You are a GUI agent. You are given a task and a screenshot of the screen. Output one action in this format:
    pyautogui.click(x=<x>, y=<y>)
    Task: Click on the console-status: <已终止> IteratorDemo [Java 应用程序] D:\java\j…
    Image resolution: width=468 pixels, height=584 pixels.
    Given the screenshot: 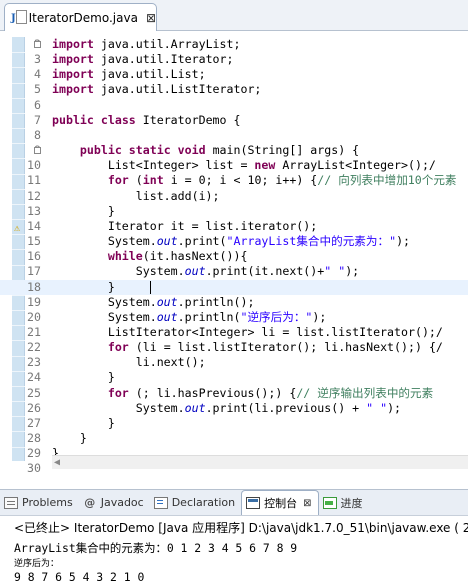 What is the action you would take?
    pyautogui.click(x=241, y=528)
    